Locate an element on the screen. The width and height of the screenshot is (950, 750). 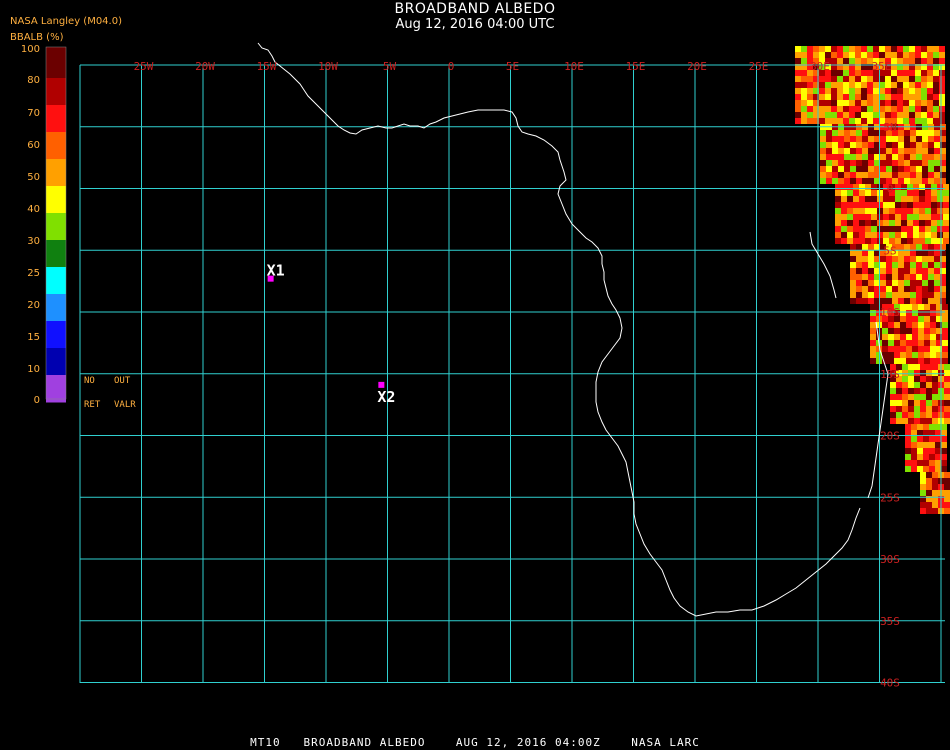
ret-label: RET is located at coordinates (92, 405).